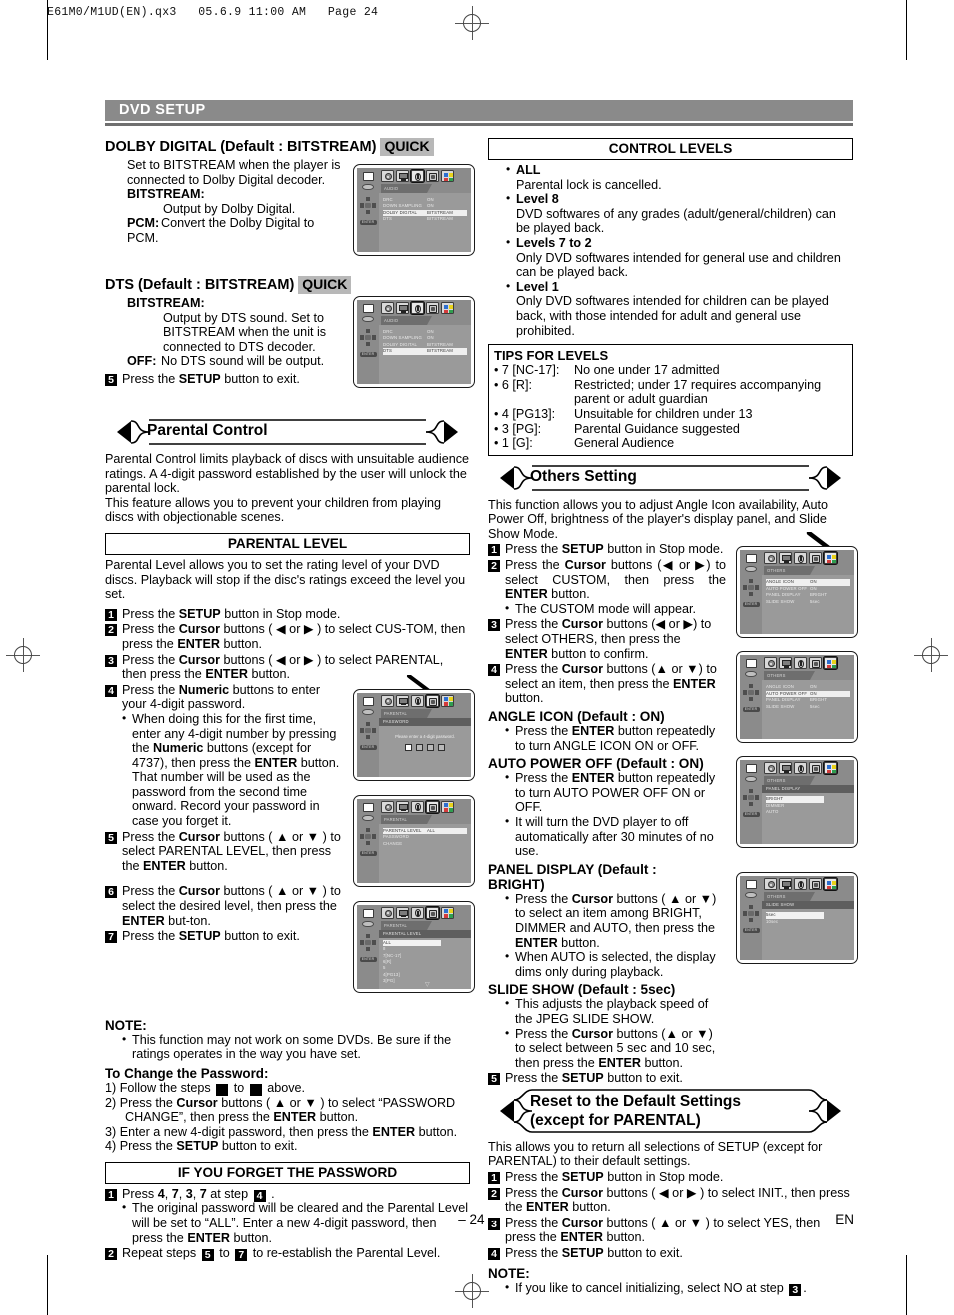  What do you see at coordinates (425, 219) in the screenshot?
I see `osd-row: DTS BITSTREAM` at bounding box center [425, 219].